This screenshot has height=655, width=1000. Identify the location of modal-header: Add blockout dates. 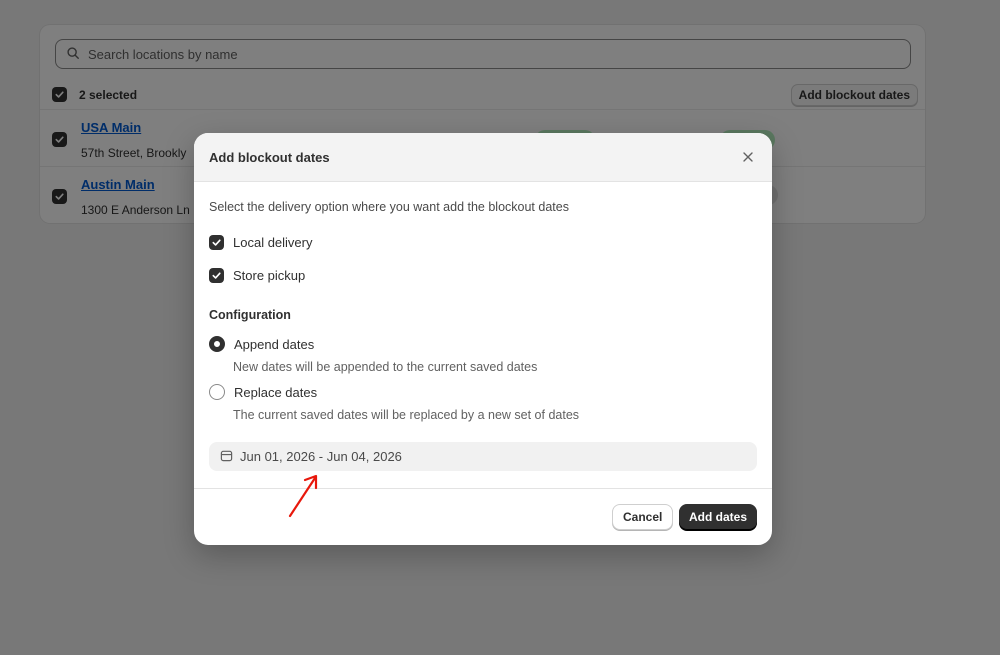
(483, 157).